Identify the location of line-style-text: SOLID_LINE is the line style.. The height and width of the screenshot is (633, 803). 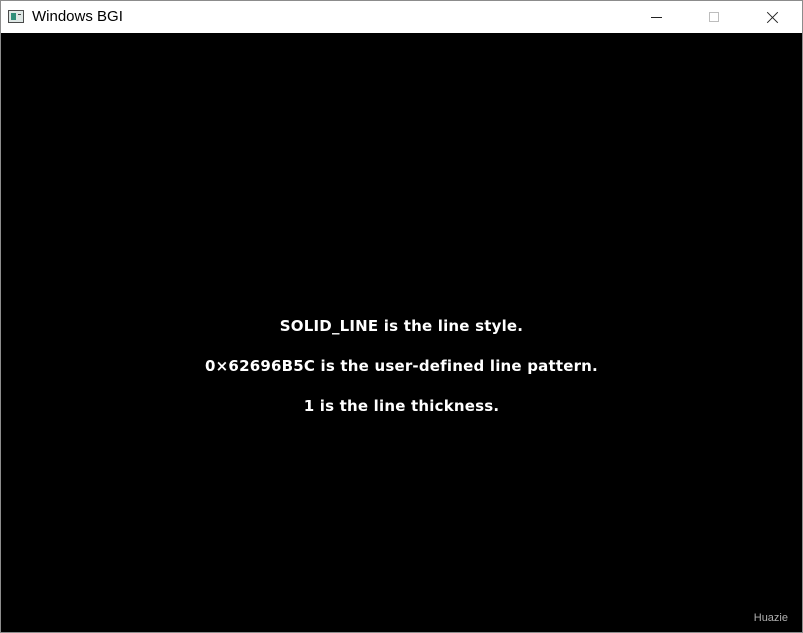
(401, 326).